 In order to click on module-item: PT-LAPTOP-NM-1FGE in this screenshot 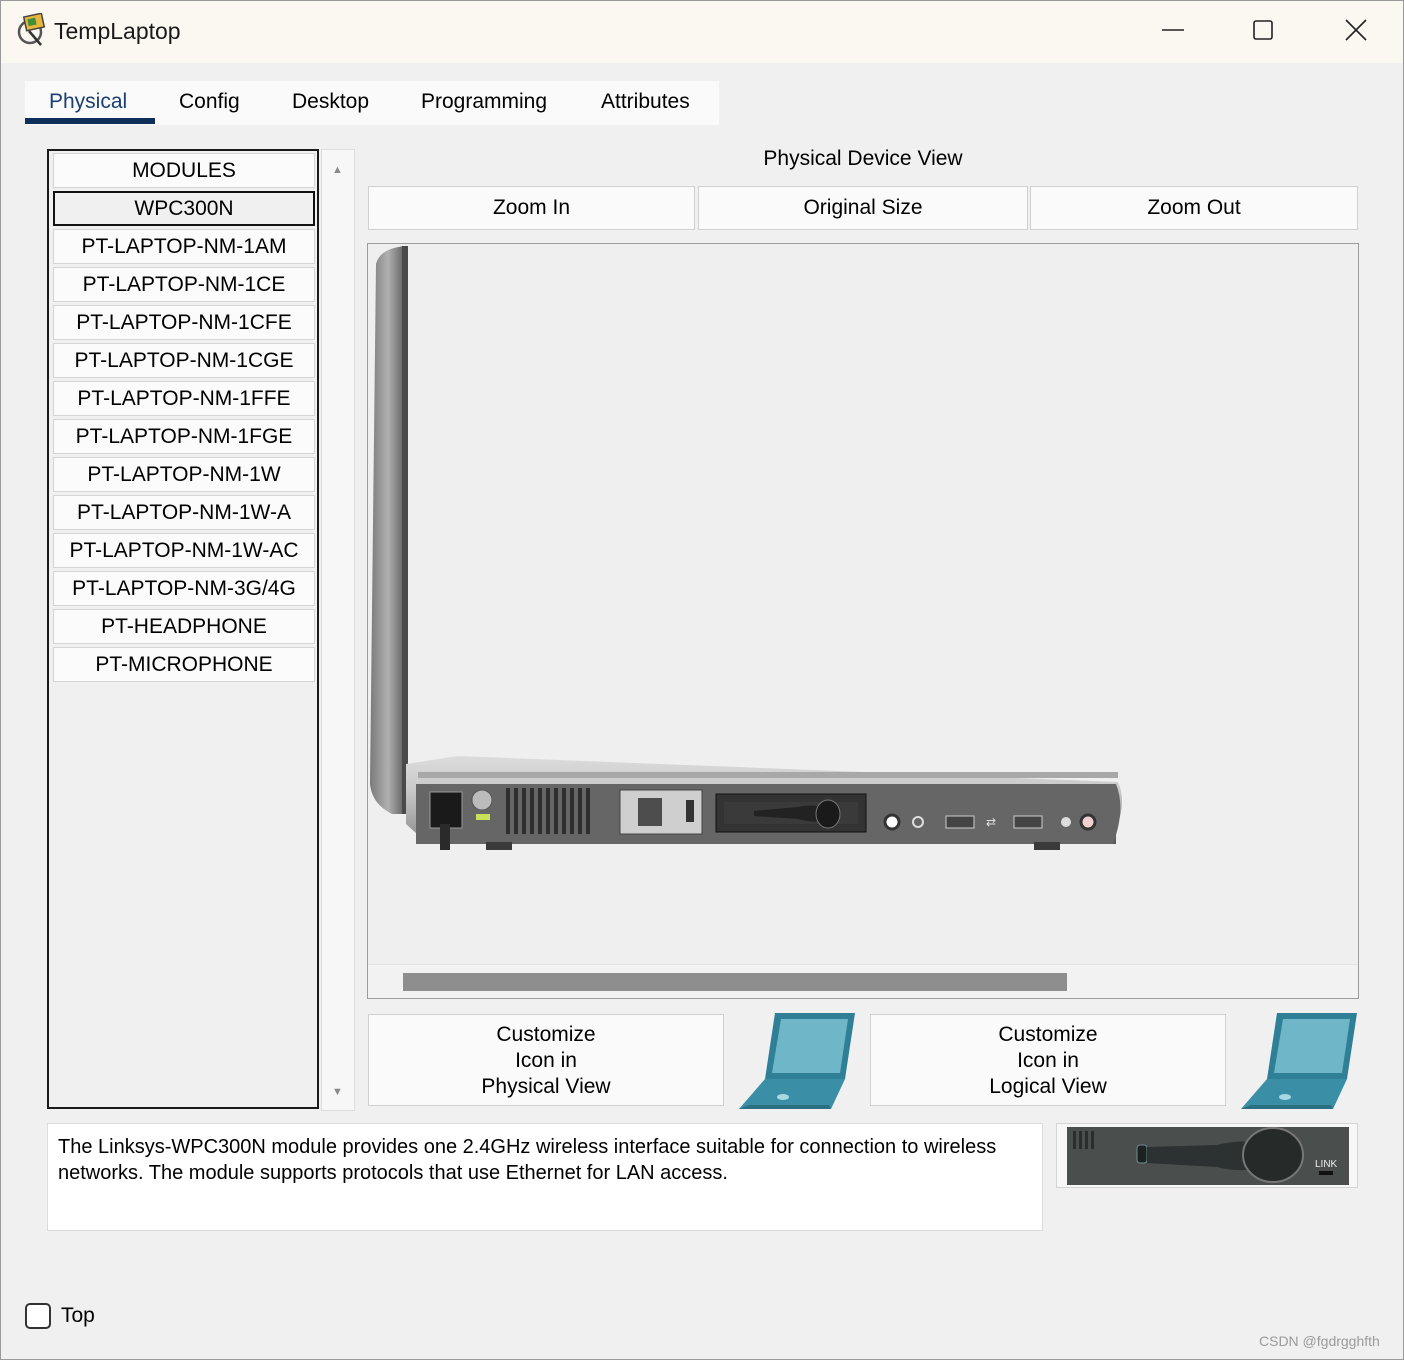, I will do `click(184, 436)`.